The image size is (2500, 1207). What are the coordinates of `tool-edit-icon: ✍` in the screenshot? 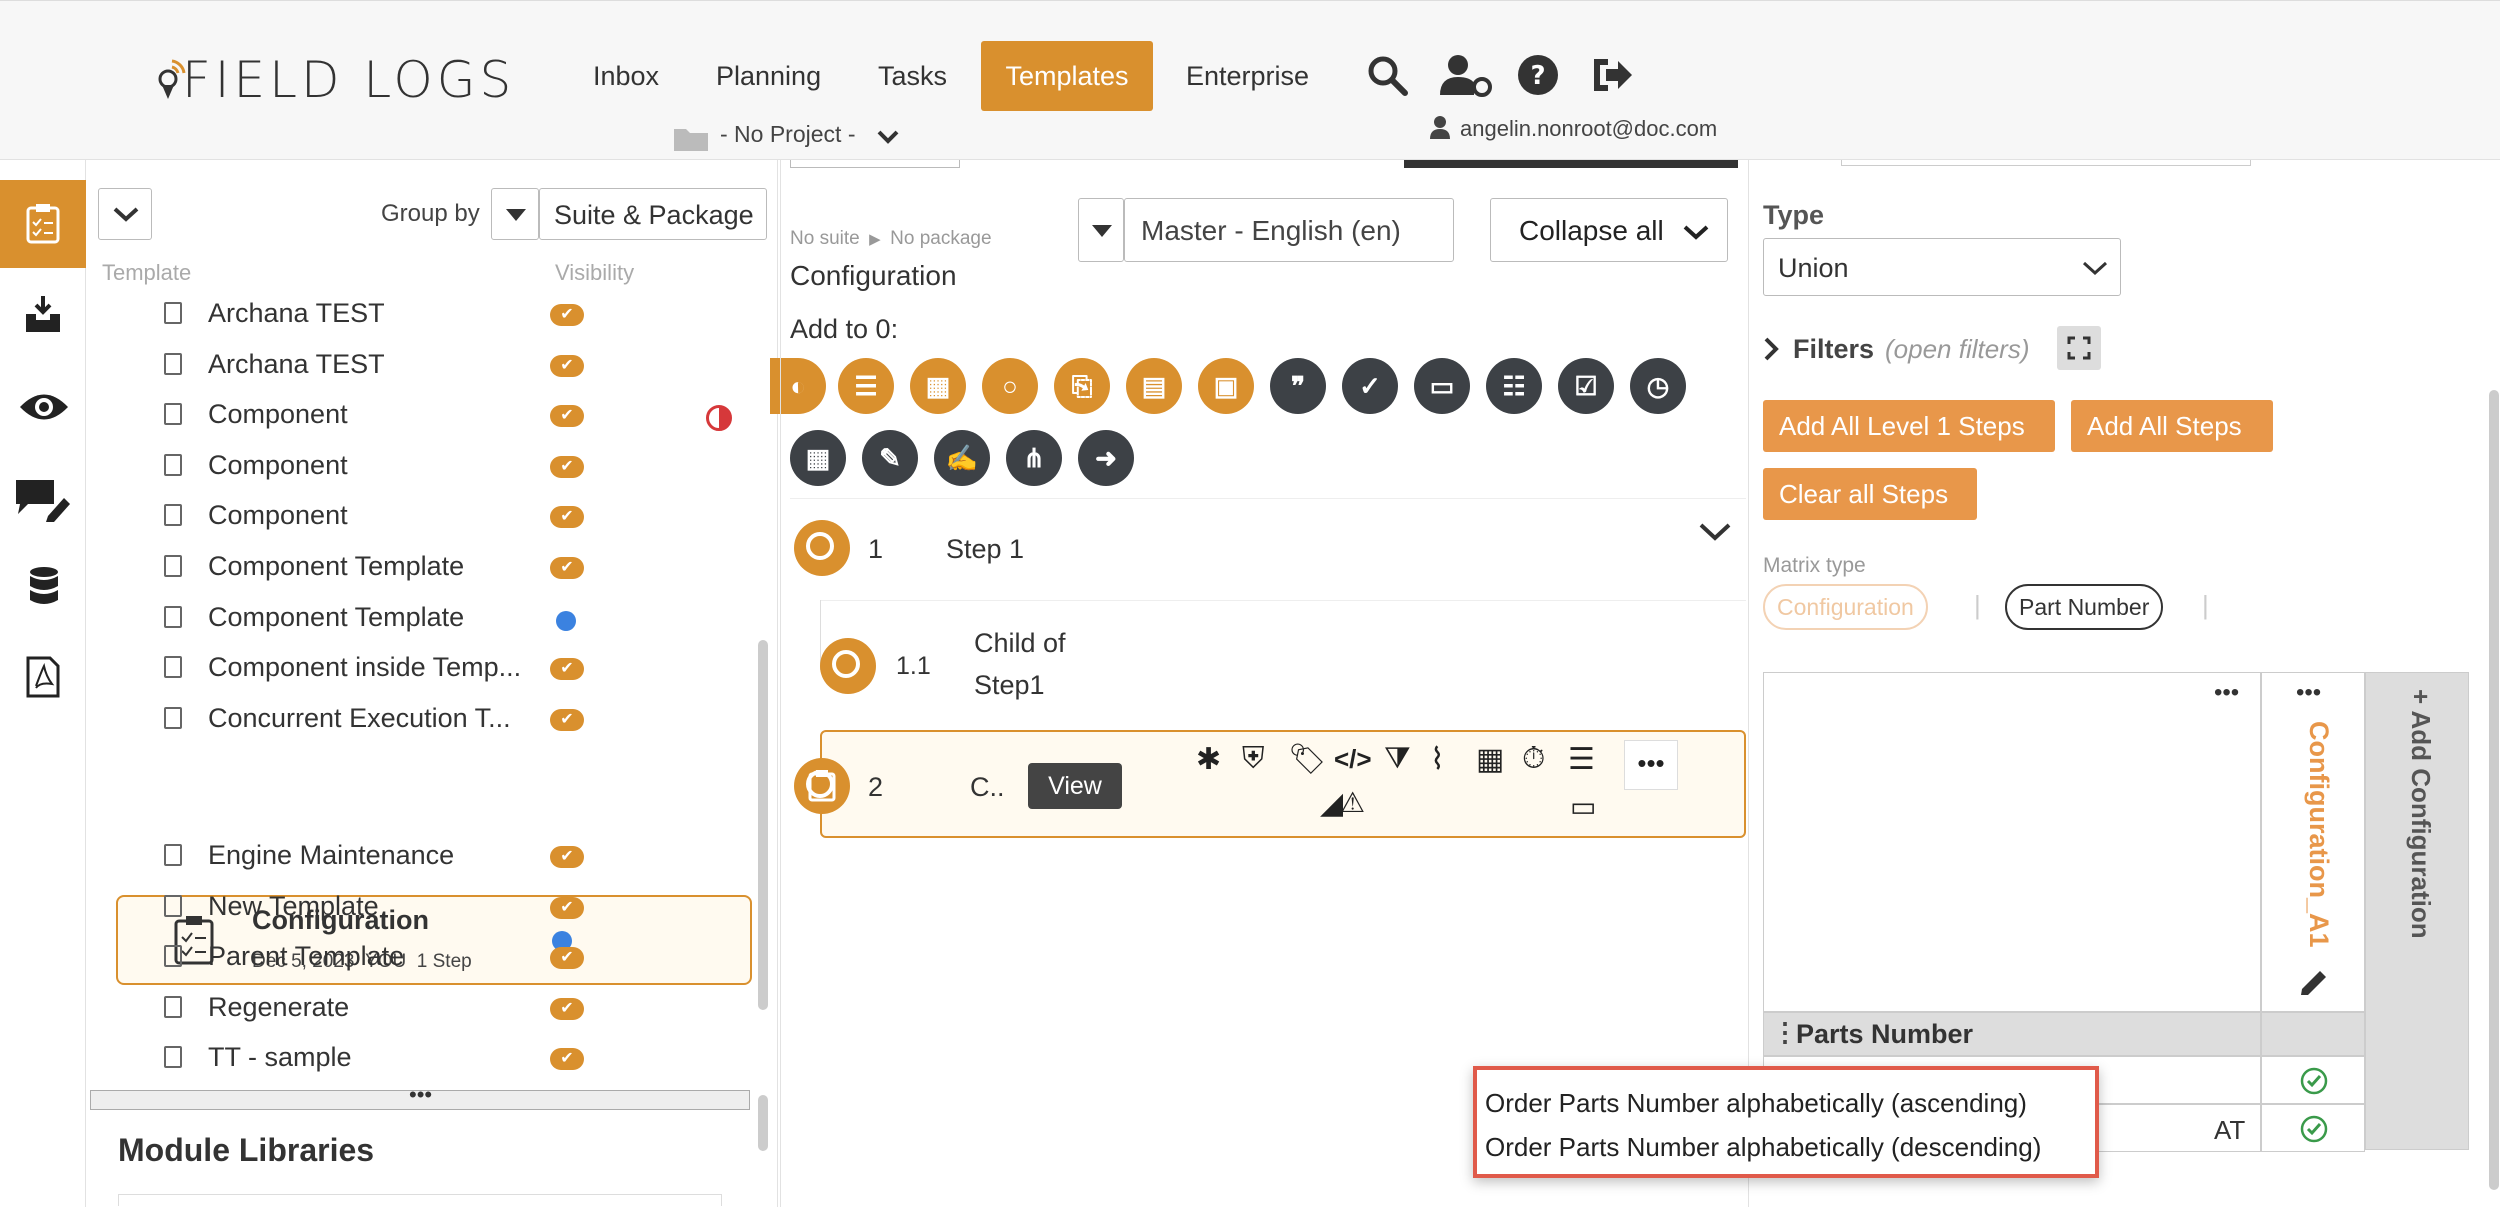 It's located at (962, 458).